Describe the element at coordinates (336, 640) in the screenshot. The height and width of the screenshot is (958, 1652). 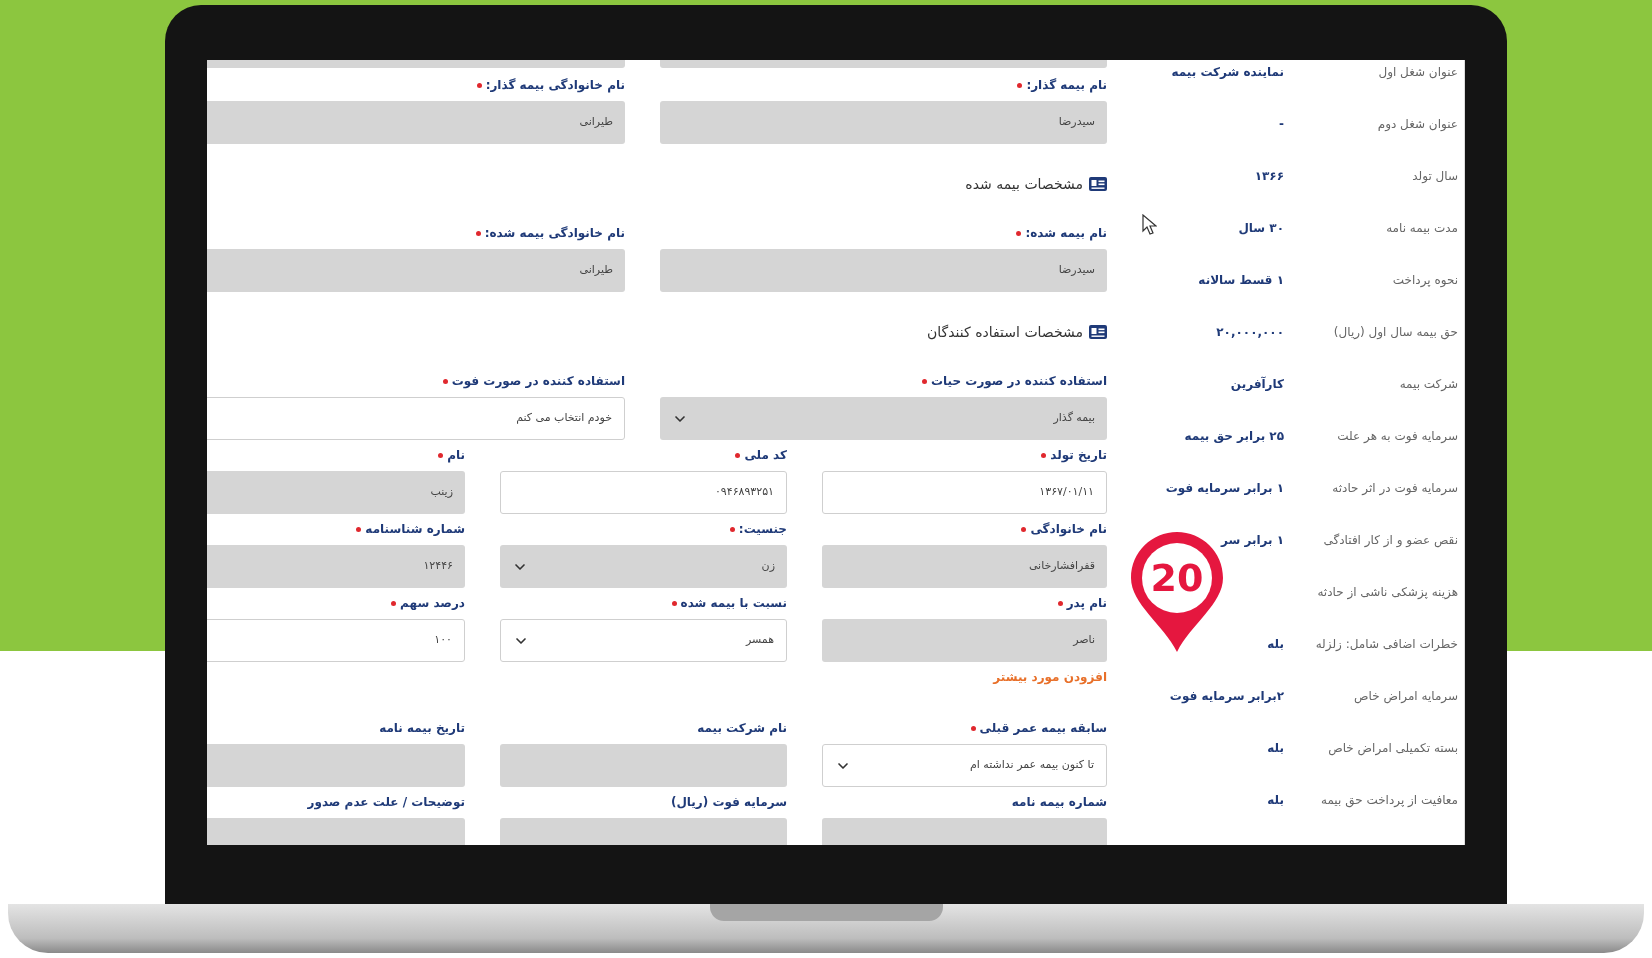
I see `input-field: ۱۰۰` at that location.